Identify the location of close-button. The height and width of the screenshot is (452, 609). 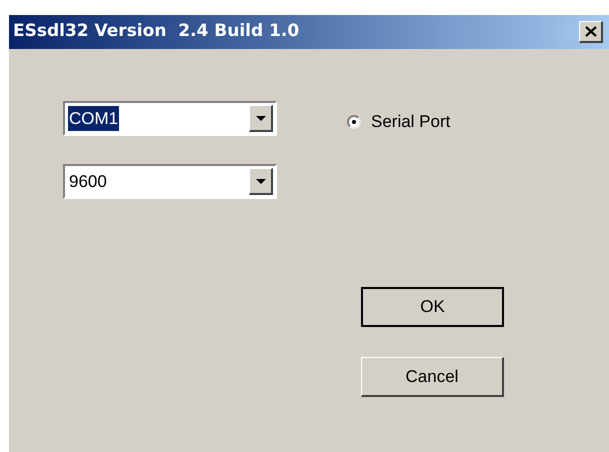
(591, 32).